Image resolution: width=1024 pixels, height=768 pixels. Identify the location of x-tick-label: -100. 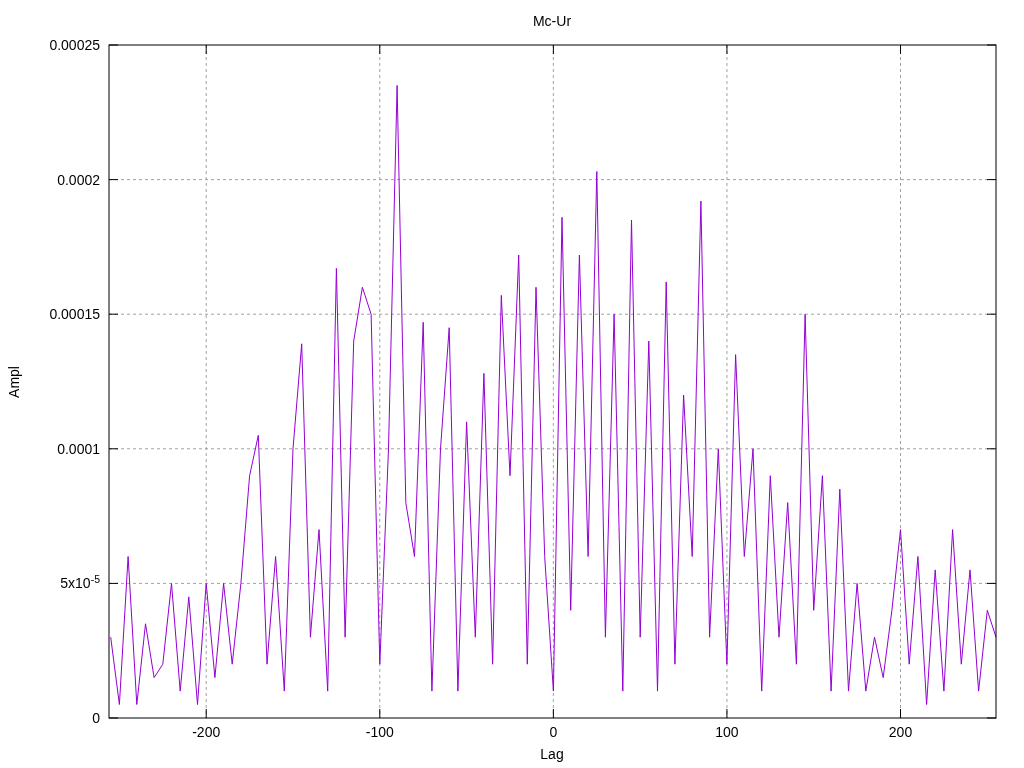
(379, 732).